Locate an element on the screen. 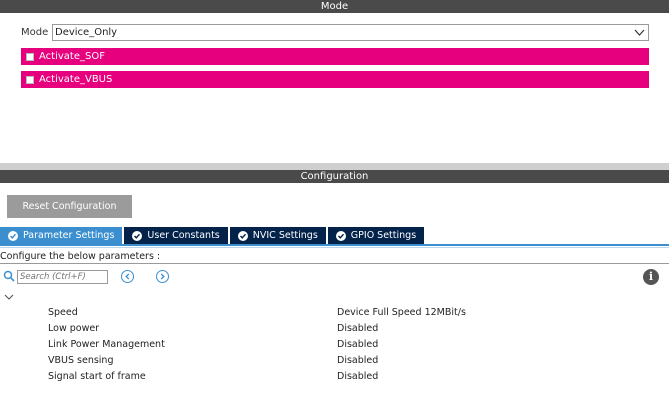 This screenshot has height=411, width=669. parameter-name: VBUS sensing is located at coordinates (81, 360).